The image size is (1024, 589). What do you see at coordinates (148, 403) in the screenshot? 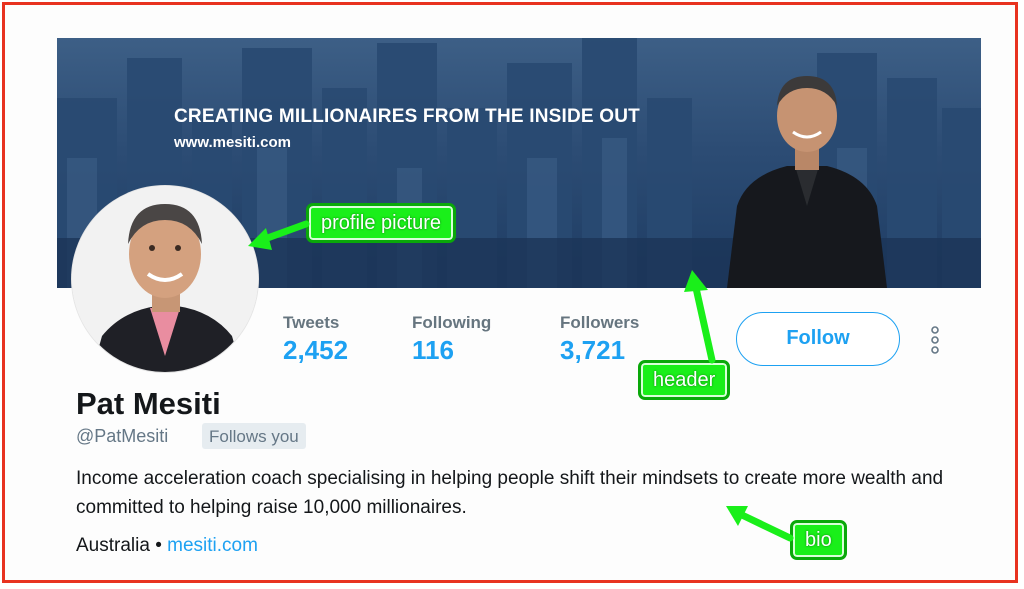
I see `profile-name: Pat Mesiti` at bounding box center [148, 403].